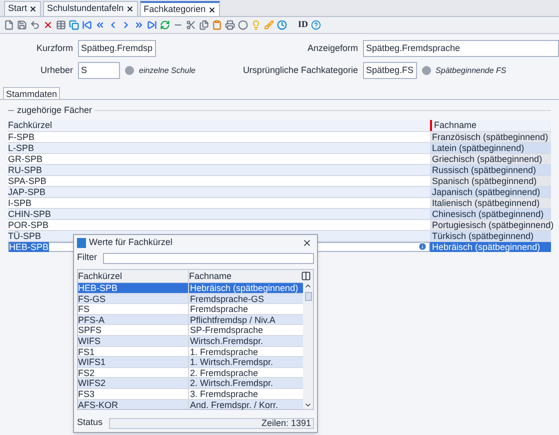 The width and height of the screenshot is (559, 435). Describe the element at coordinates (211, 423) in the screenshot. I see `status-bar: Zeilen: 1391` at that location.